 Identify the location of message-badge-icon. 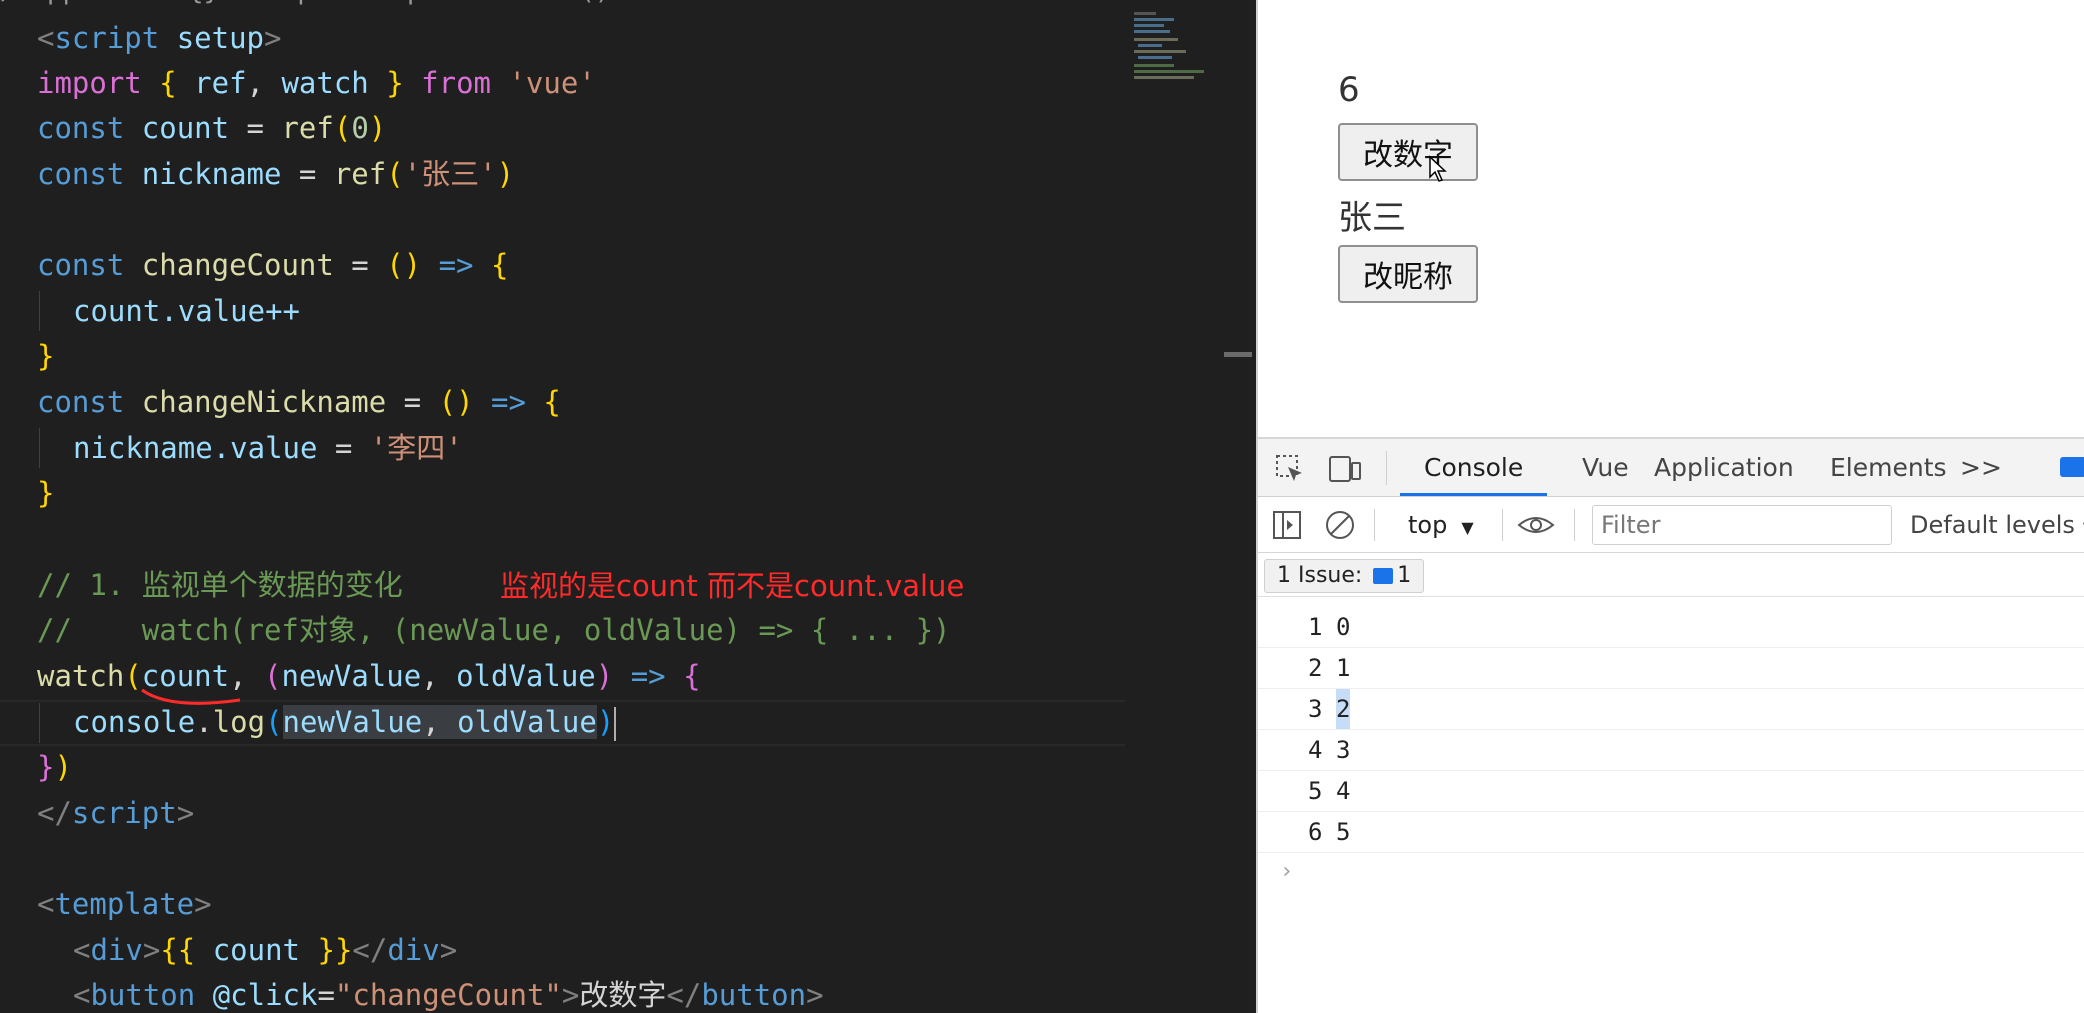
(2071, 468).